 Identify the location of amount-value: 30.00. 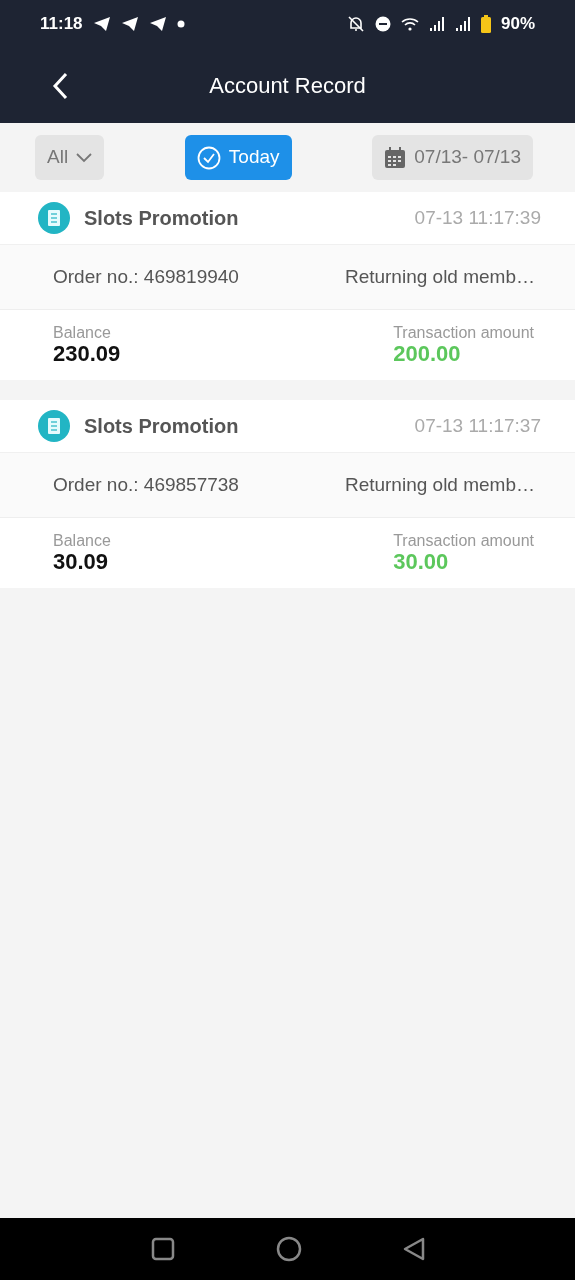
(421, 561).